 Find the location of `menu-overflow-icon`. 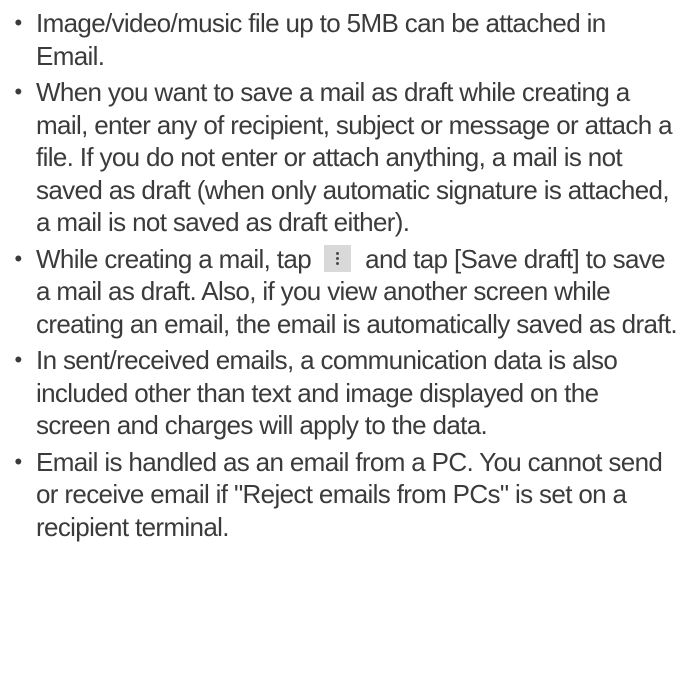

menu-overflow-icon is located at coordinates (337, 258).